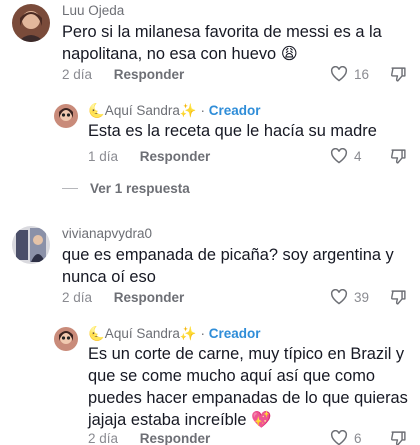 This screenshot has width=420, height=445. What do you see at coordinates (349, 297) in the screenshot?
I see `like-button: 39` at bounding box center [349, 297].